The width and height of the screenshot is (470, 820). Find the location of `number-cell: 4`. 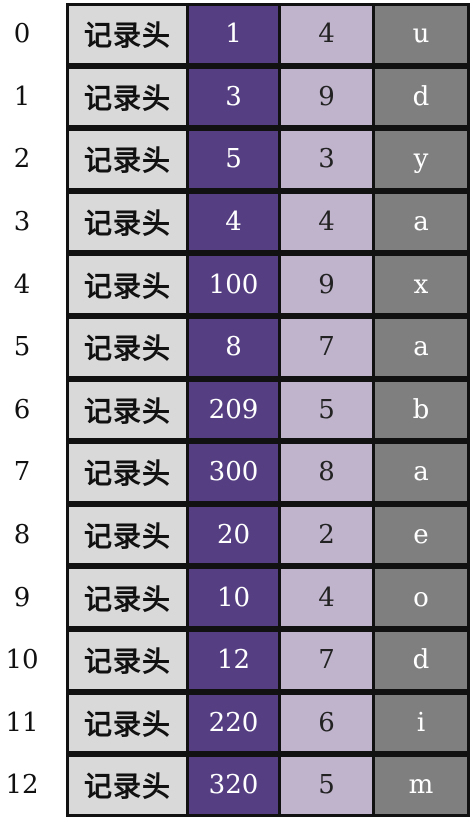

number-cell: 4 is located at coordinates (233, 222).